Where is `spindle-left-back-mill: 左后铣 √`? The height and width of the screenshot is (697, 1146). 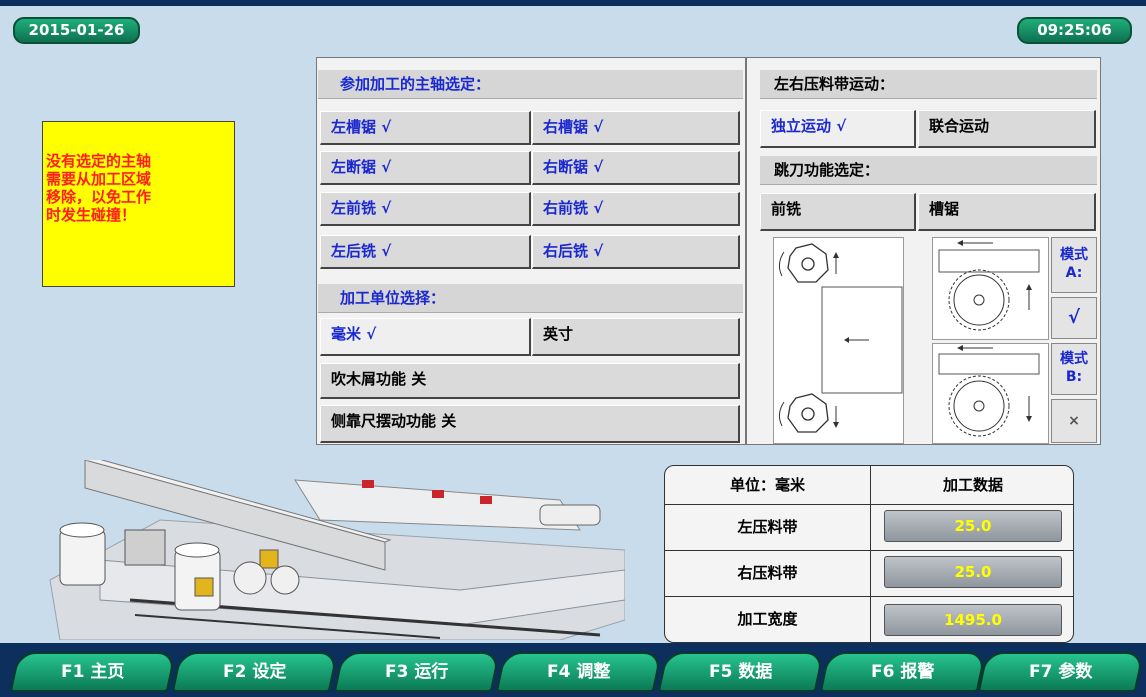 spindle-left-back-mill: 左后铣 √ is located at coordinates (425, 252).